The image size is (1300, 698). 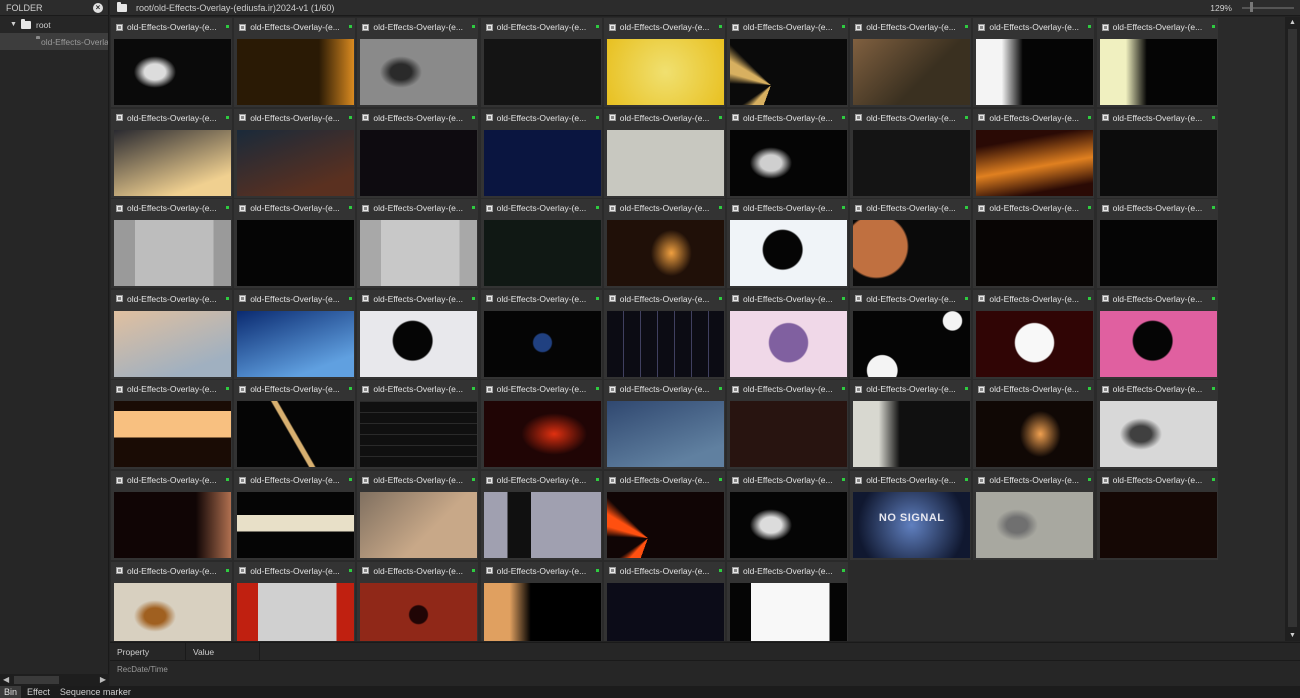 What do you see at coordinates (1292, 22) in the screenshot?
I see `scroll-up-icon: ▲` at bounding box center [1292, 22].